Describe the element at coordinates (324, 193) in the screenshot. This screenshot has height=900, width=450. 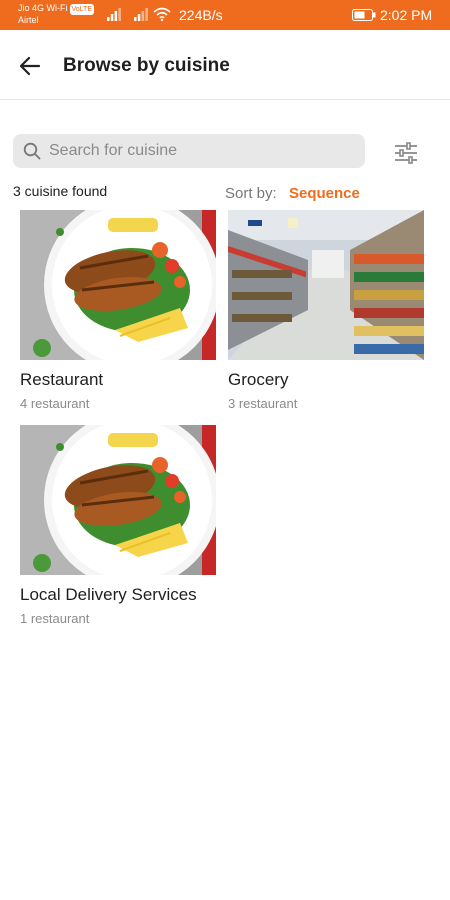
I see `sort-dropdown: Sequence` at that location.